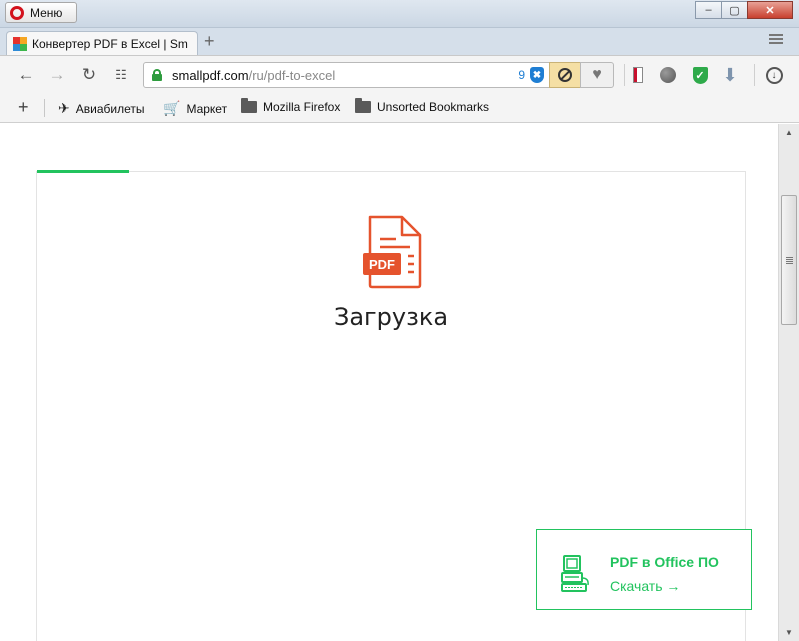 This screenshot has height=641, width=799. I want to click on scroll-up-arrow-icon: ▲, so click(789, 132).